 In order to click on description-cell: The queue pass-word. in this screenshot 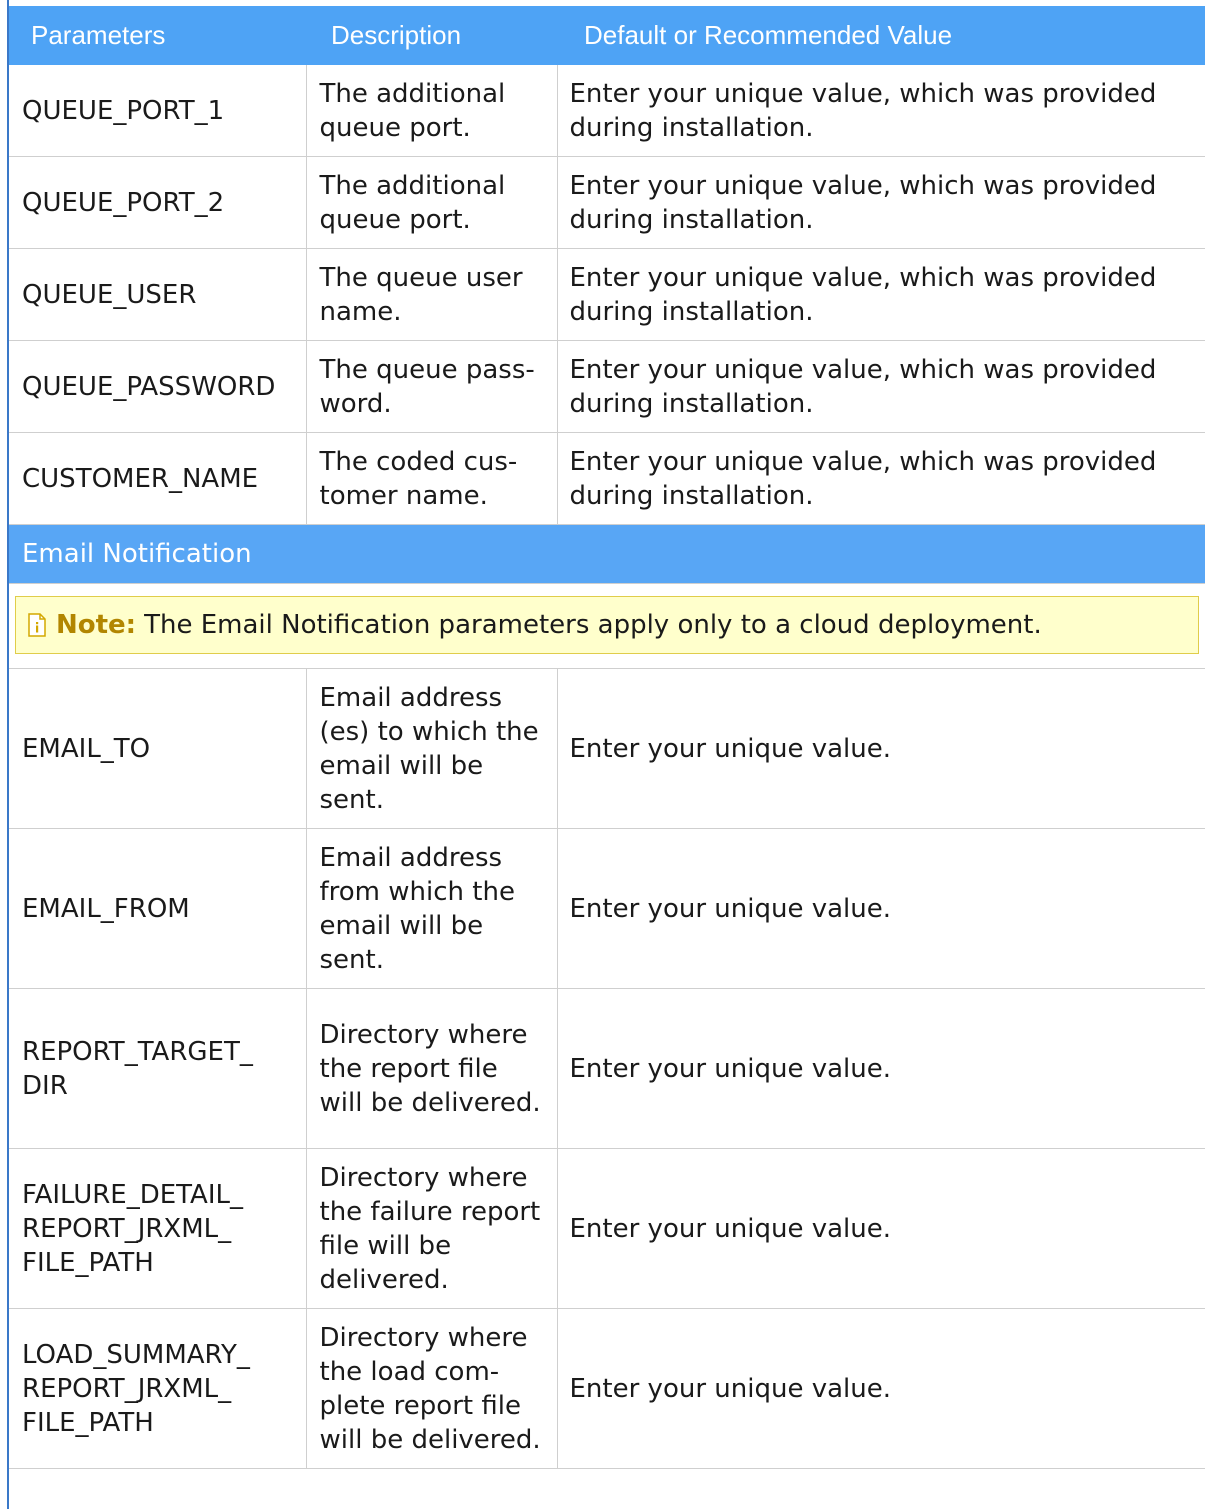, I will do `click(432, 386)`.